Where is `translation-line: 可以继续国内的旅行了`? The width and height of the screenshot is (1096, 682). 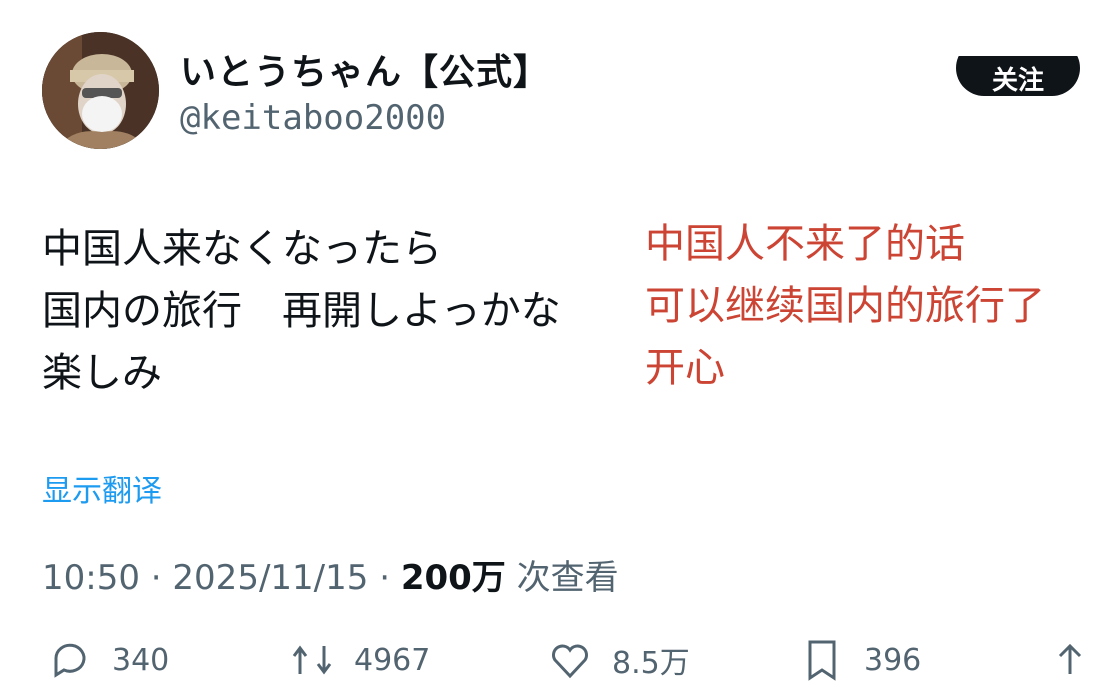 translation-line: 可以继续国内的旅行了 is located at coordinates (845, 306).